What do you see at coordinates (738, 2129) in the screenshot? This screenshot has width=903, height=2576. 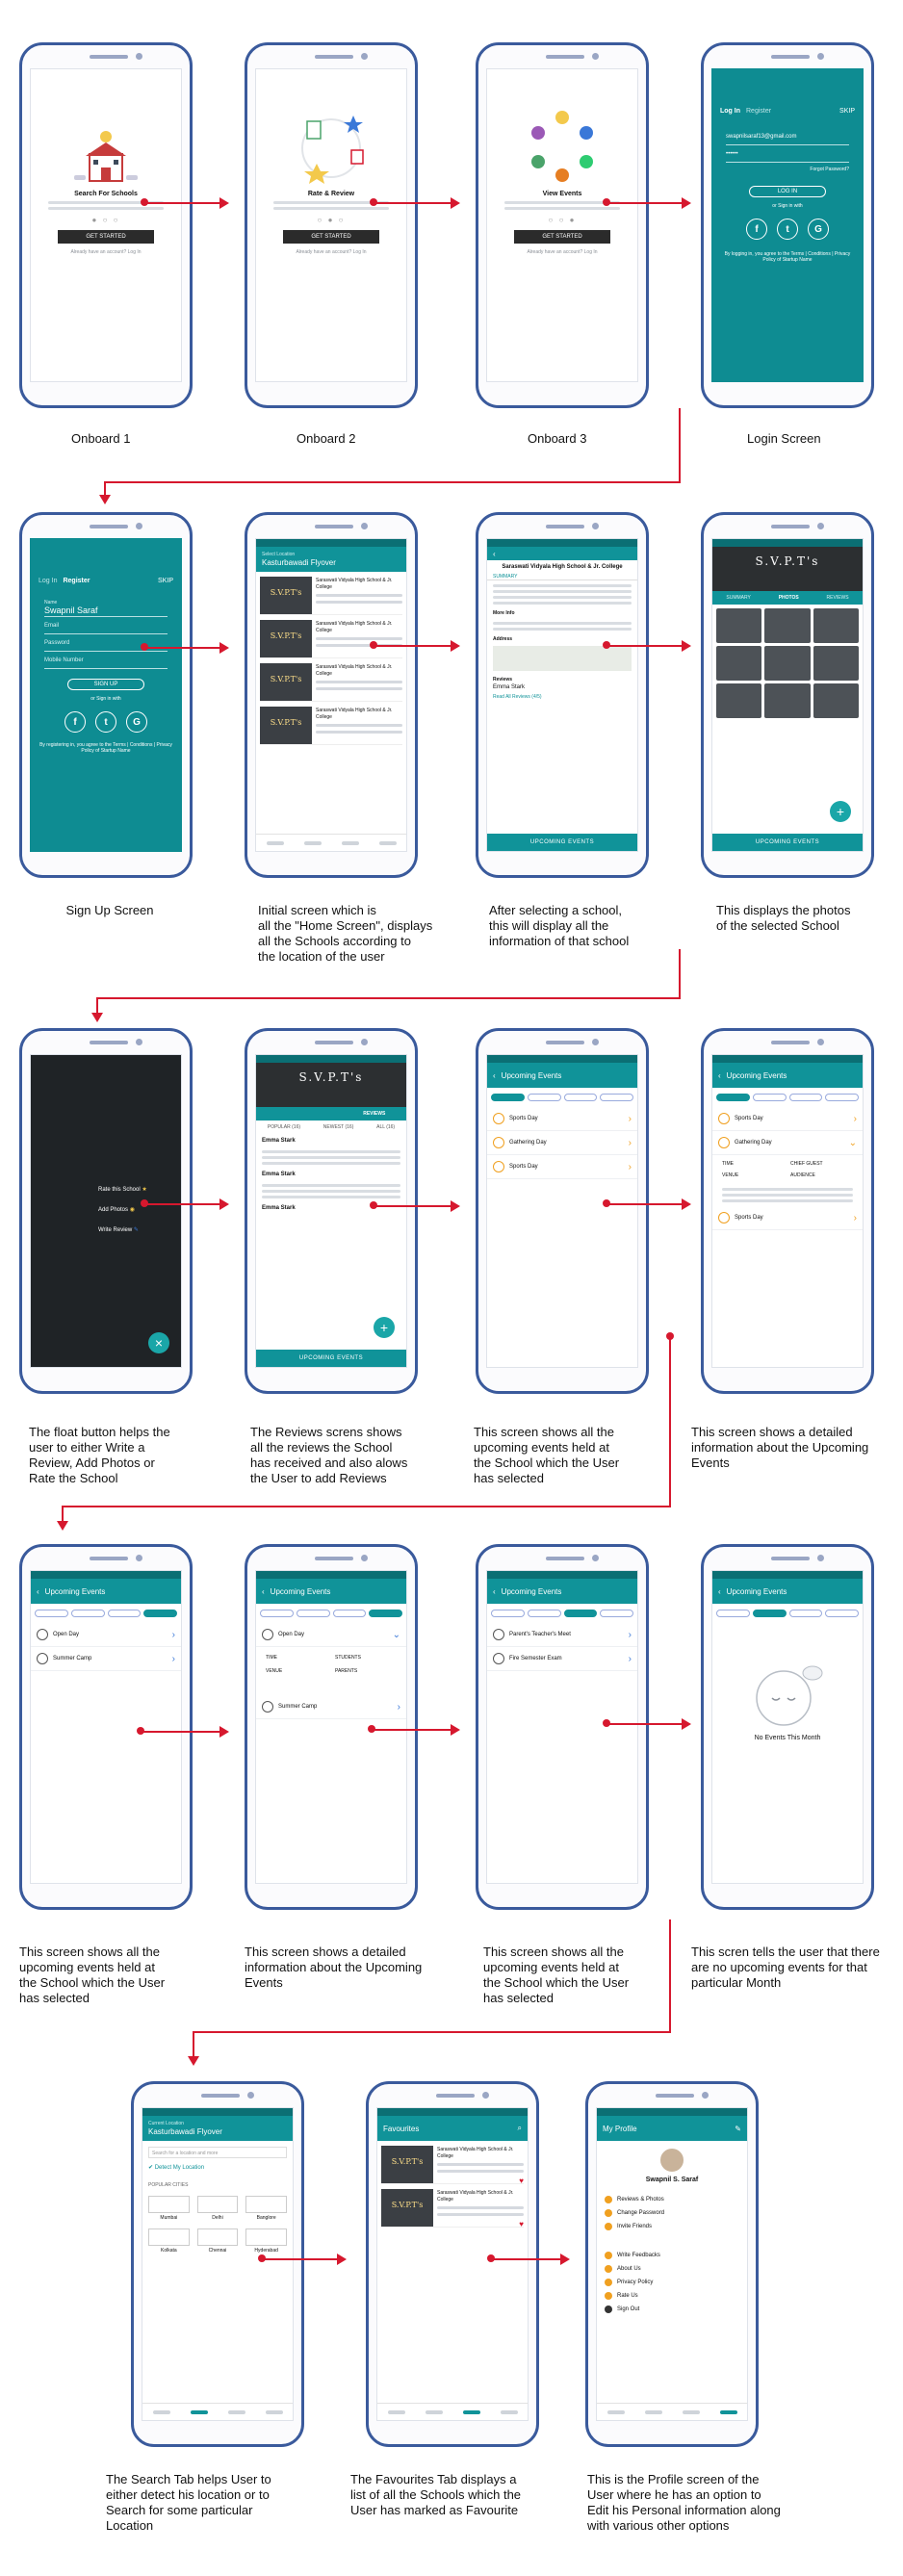 I see `edit-icon: ✎` at bounding box center [738, 2129].